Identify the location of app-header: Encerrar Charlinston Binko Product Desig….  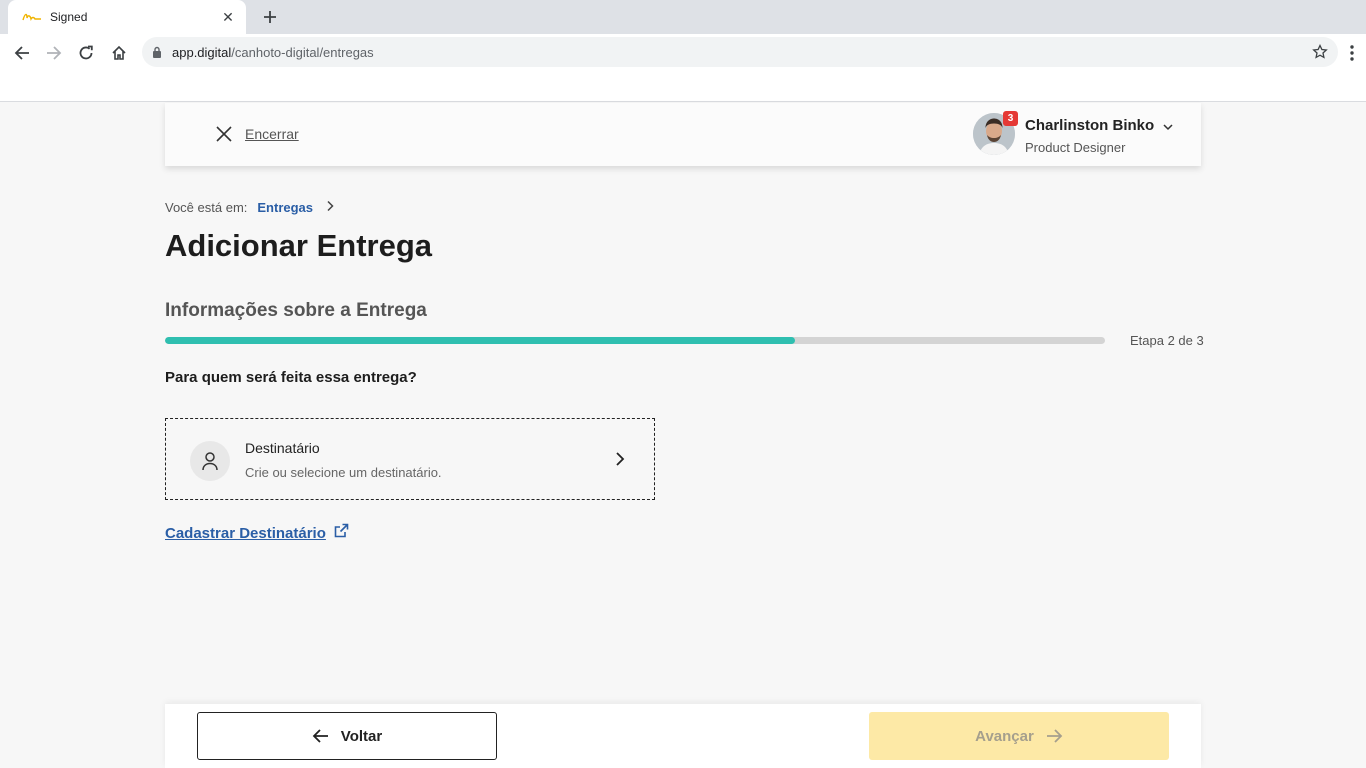
(683, 134).